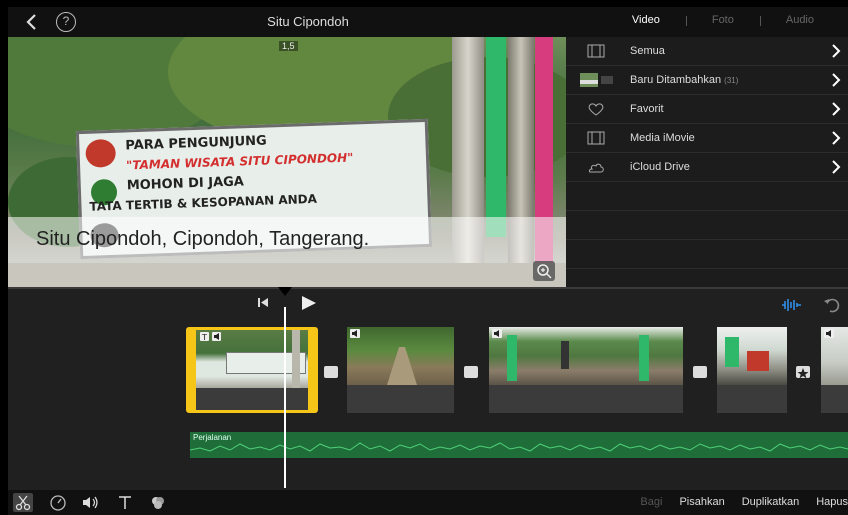 The width and height of the screenshot is (848, 515). What do you see at coordinates (596, 109) in the screenshot?
I see `heart-icon` at bounding box center [596, 109].